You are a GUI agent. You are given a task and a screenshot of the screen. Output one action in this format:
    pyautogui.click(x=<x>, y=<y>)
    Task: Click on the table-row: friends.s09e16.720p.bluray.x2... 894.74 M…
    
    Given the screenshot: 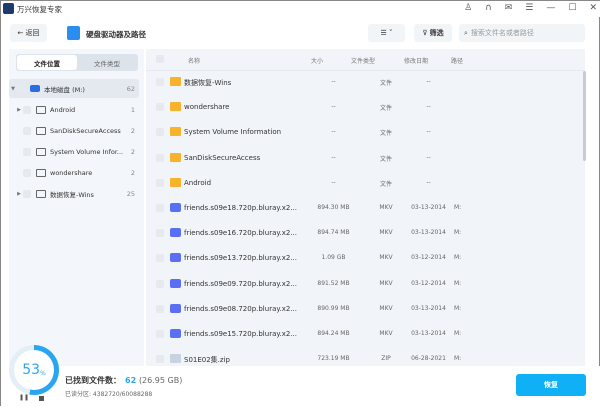 What is the action you would take?
    pyautogui.click(x=361, y=233)
    